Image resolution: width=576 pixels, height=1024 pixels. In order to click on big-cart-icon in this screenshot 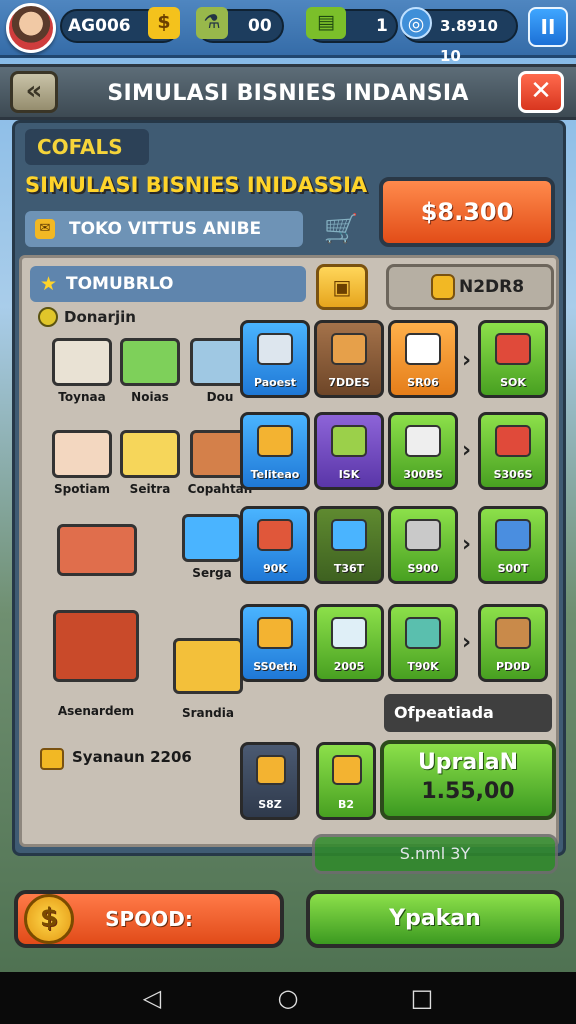, I will do `click(96, 646)`.